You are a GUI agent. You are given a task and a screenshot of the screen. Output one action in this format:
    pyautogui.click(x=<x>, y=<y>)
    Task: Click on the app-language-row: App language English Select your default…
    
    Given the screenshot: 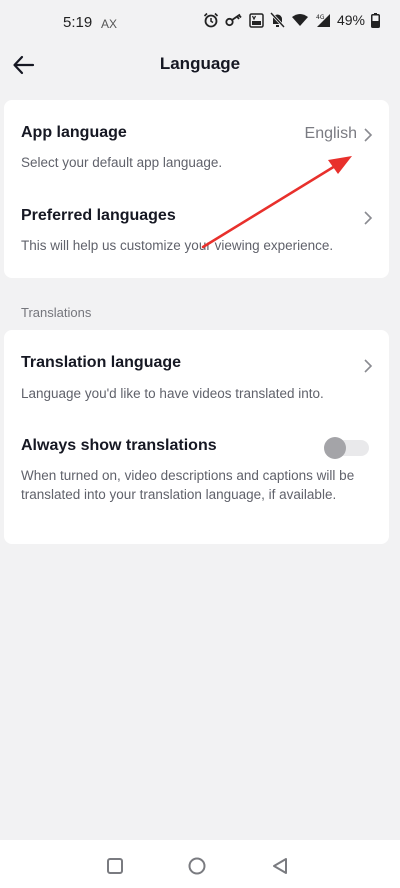 What is the action you would take?
    pyautogui.click(x=196, y=142)
    